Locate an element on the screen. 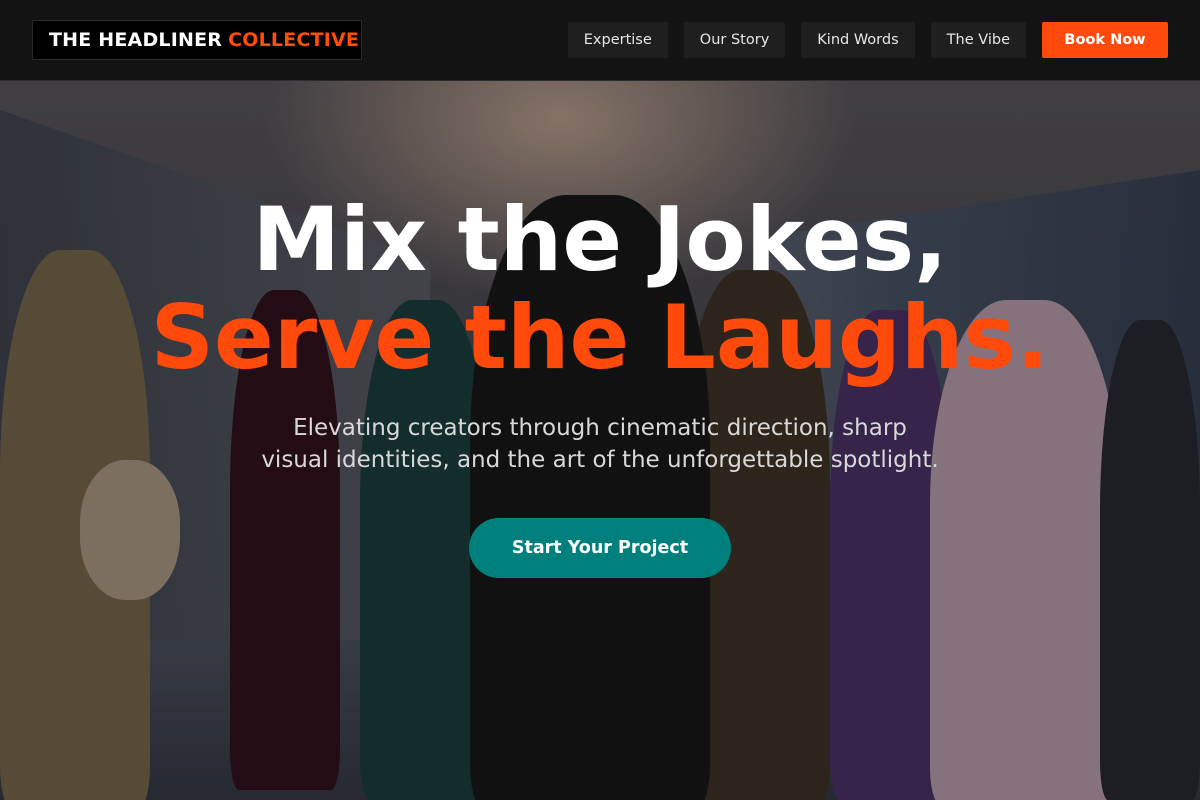 This screenshot has height=800, width=1200. brand-name-primary: THE HEADLINER is located at coordinates (136, 40).